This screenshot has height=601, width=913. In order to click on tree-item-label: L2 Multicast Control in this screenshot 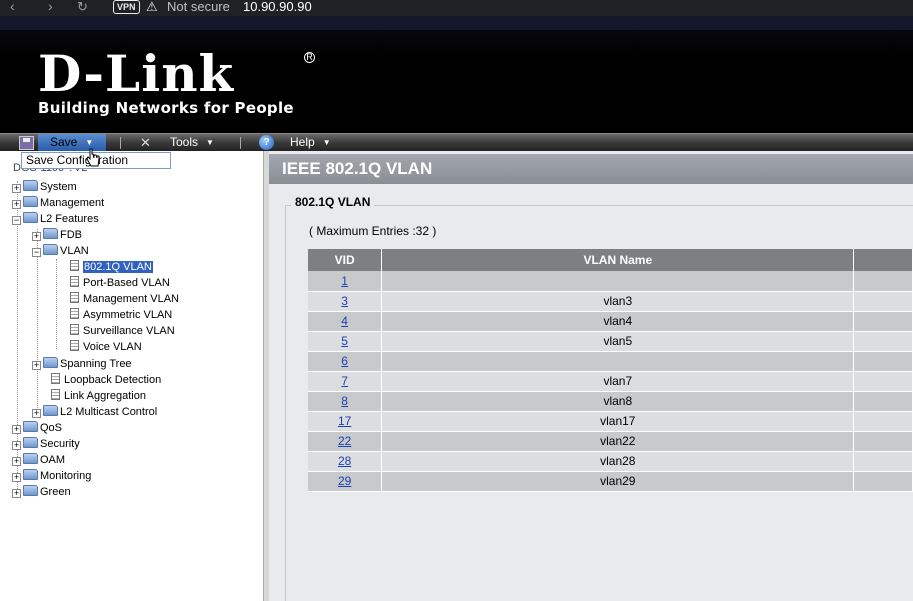, I will do `click(109, 412)`.